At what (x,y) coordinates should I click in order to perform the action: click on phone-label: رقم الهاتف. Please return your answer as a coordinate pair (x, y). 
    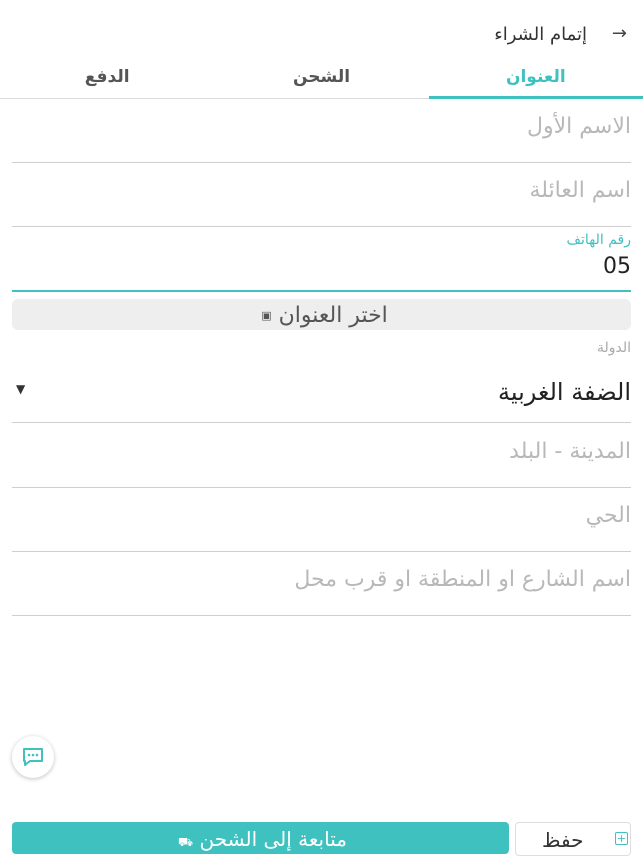
    Looking at the image, I should click on (598, 240).